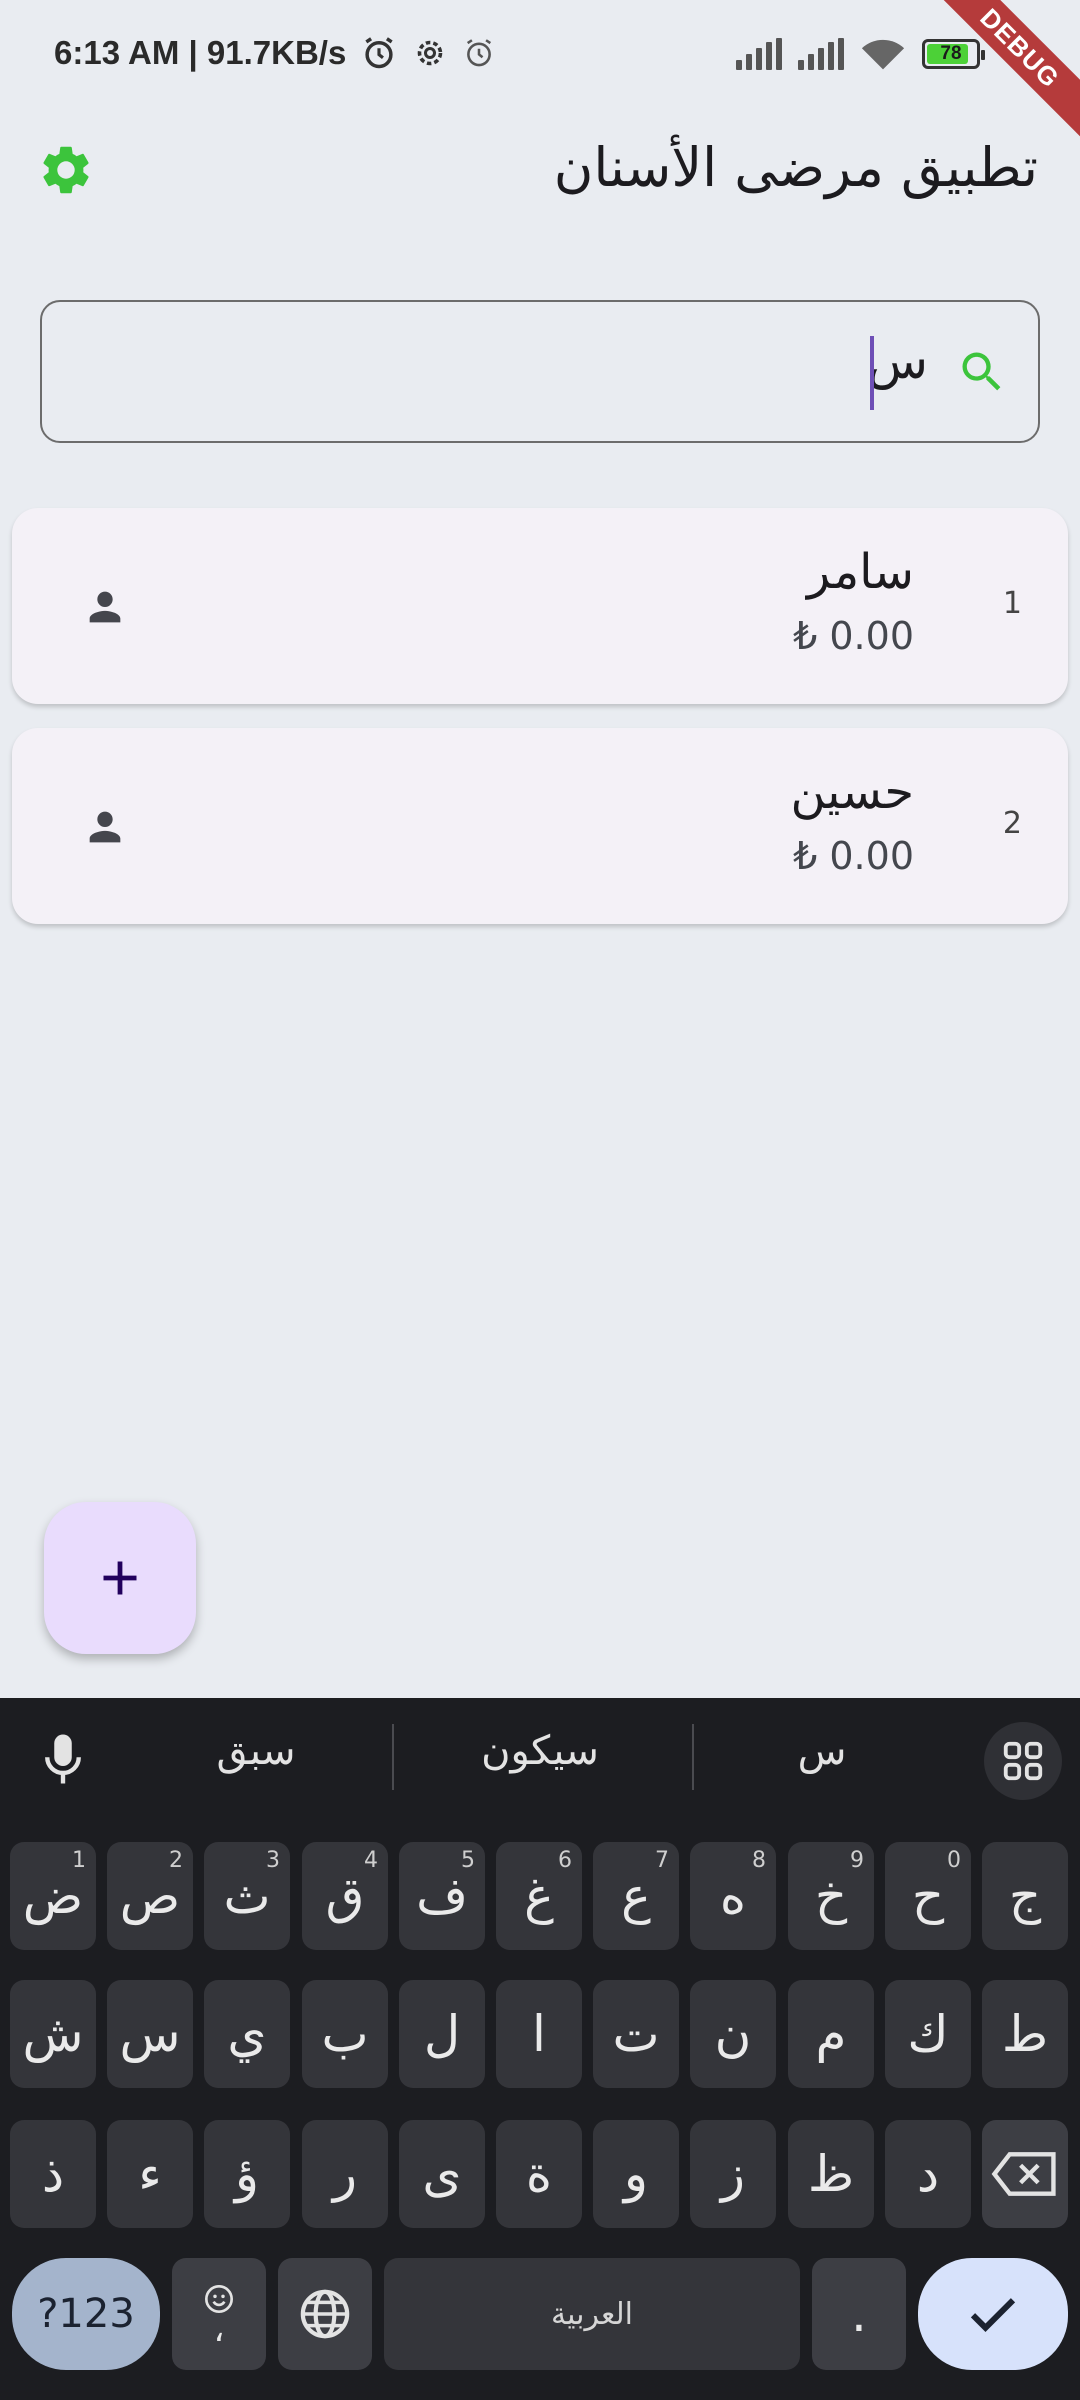  What do you see at coordinates (860, 572) in the screenshot?
I see `patient-name: سامر` at bounding box center [860, 572].